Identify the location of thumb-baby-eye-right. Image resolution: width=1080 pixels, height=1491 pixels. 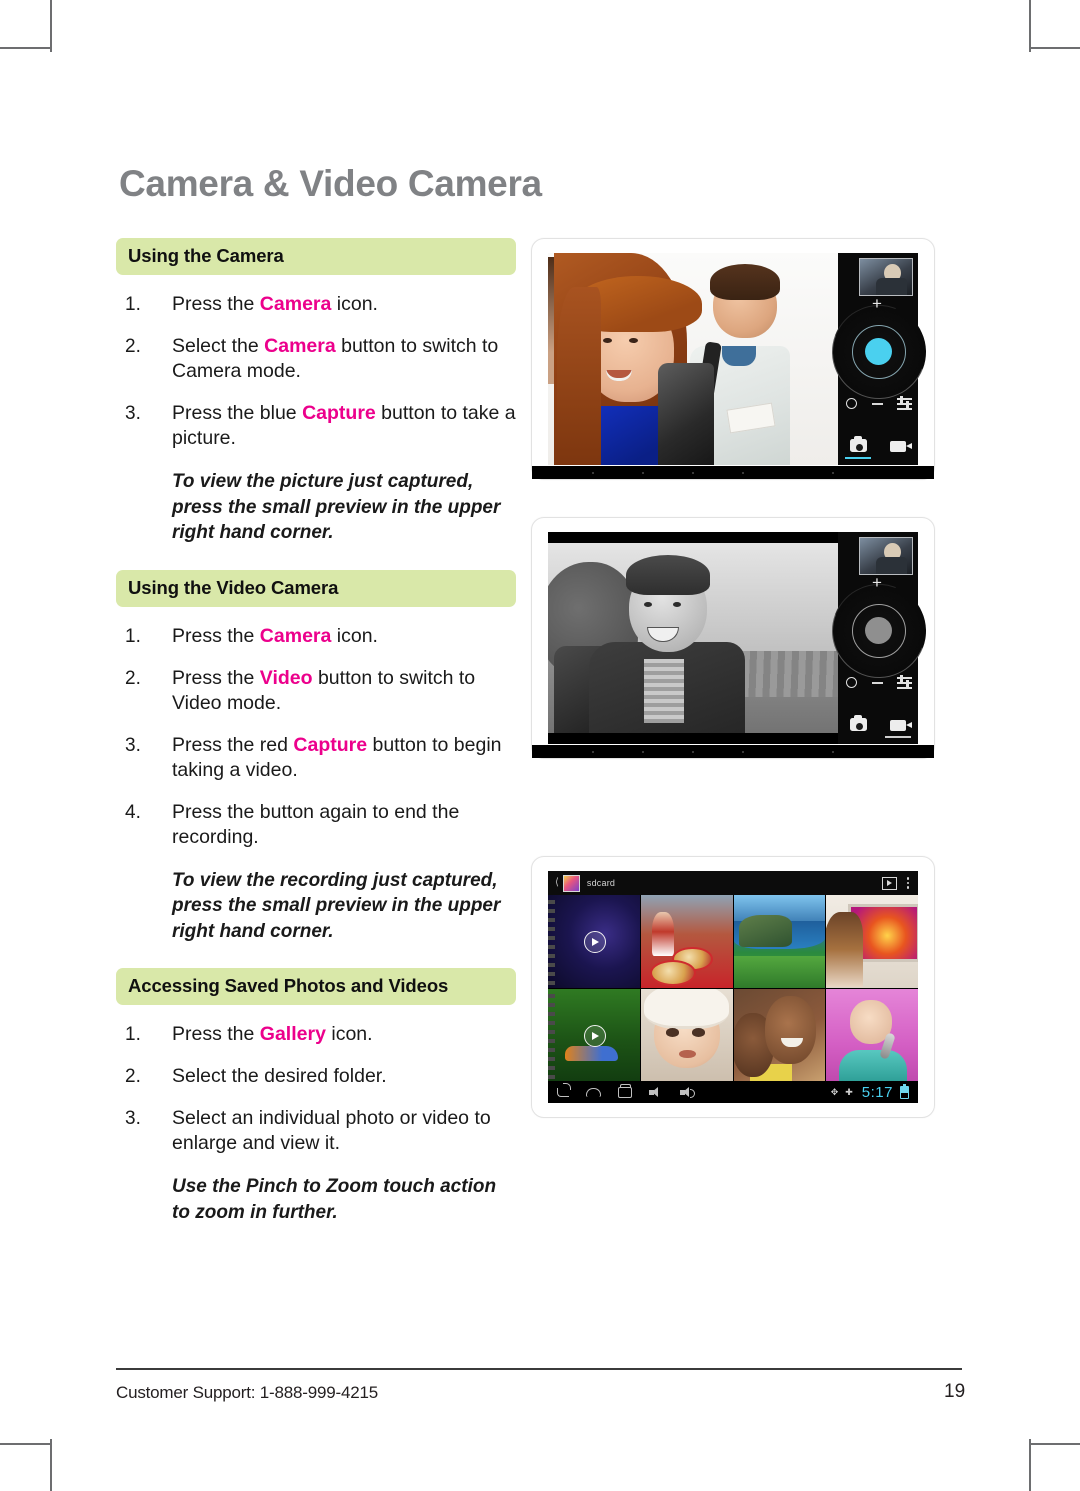
(698, 1032).